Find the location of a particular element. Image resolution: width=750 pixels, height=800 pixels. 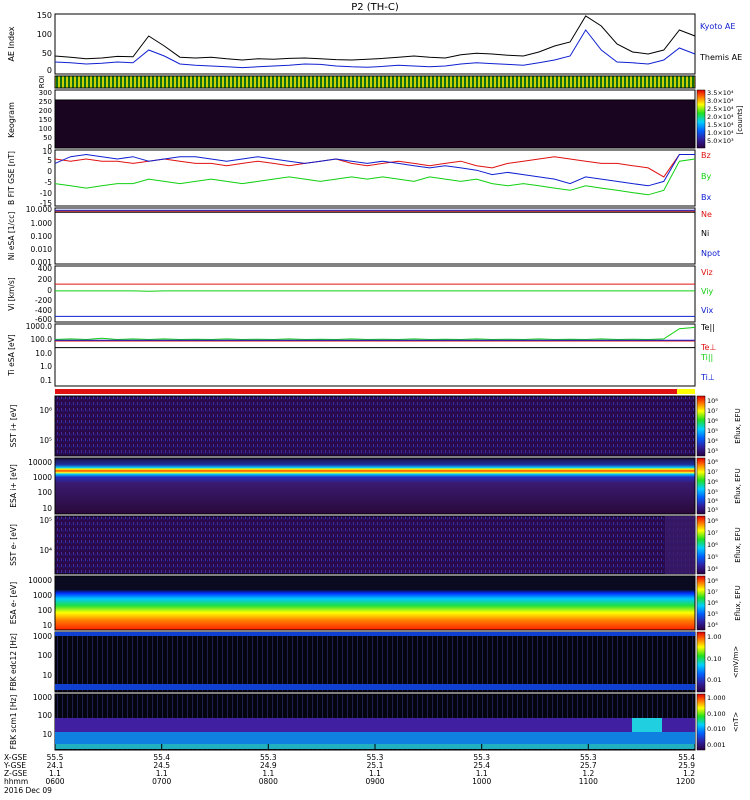

esa-elec-ylabel: ESA e- [eV] is located at coordinates (13, 603).